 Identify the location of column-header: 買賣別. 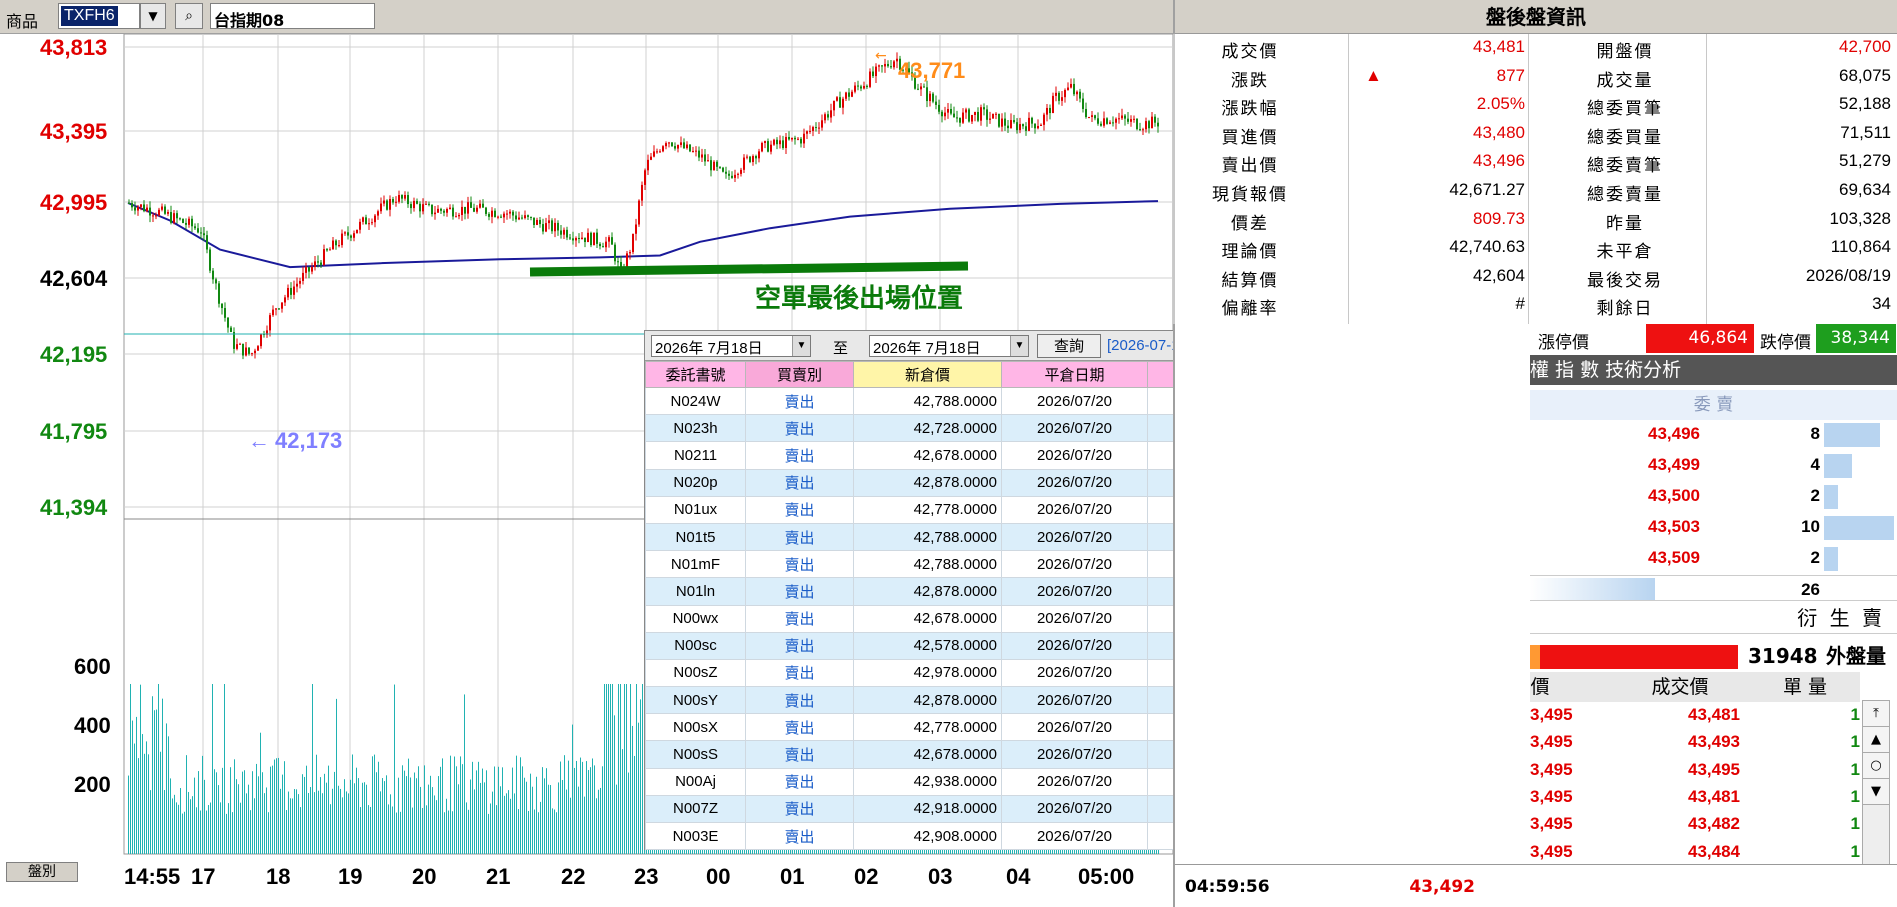
(799, 374).